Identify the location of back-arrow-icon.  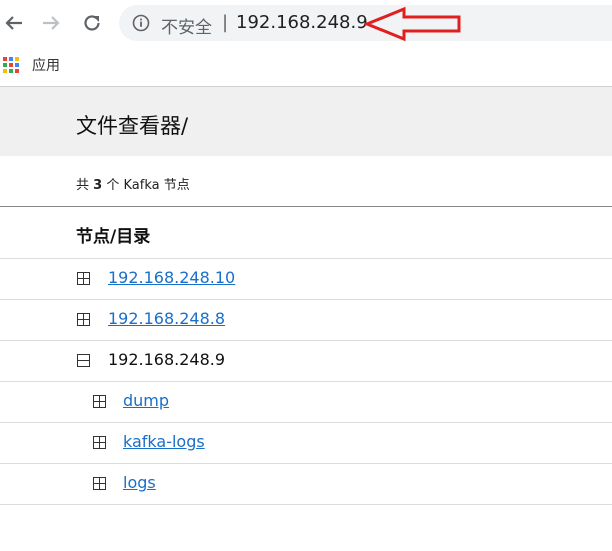
(13, 23).